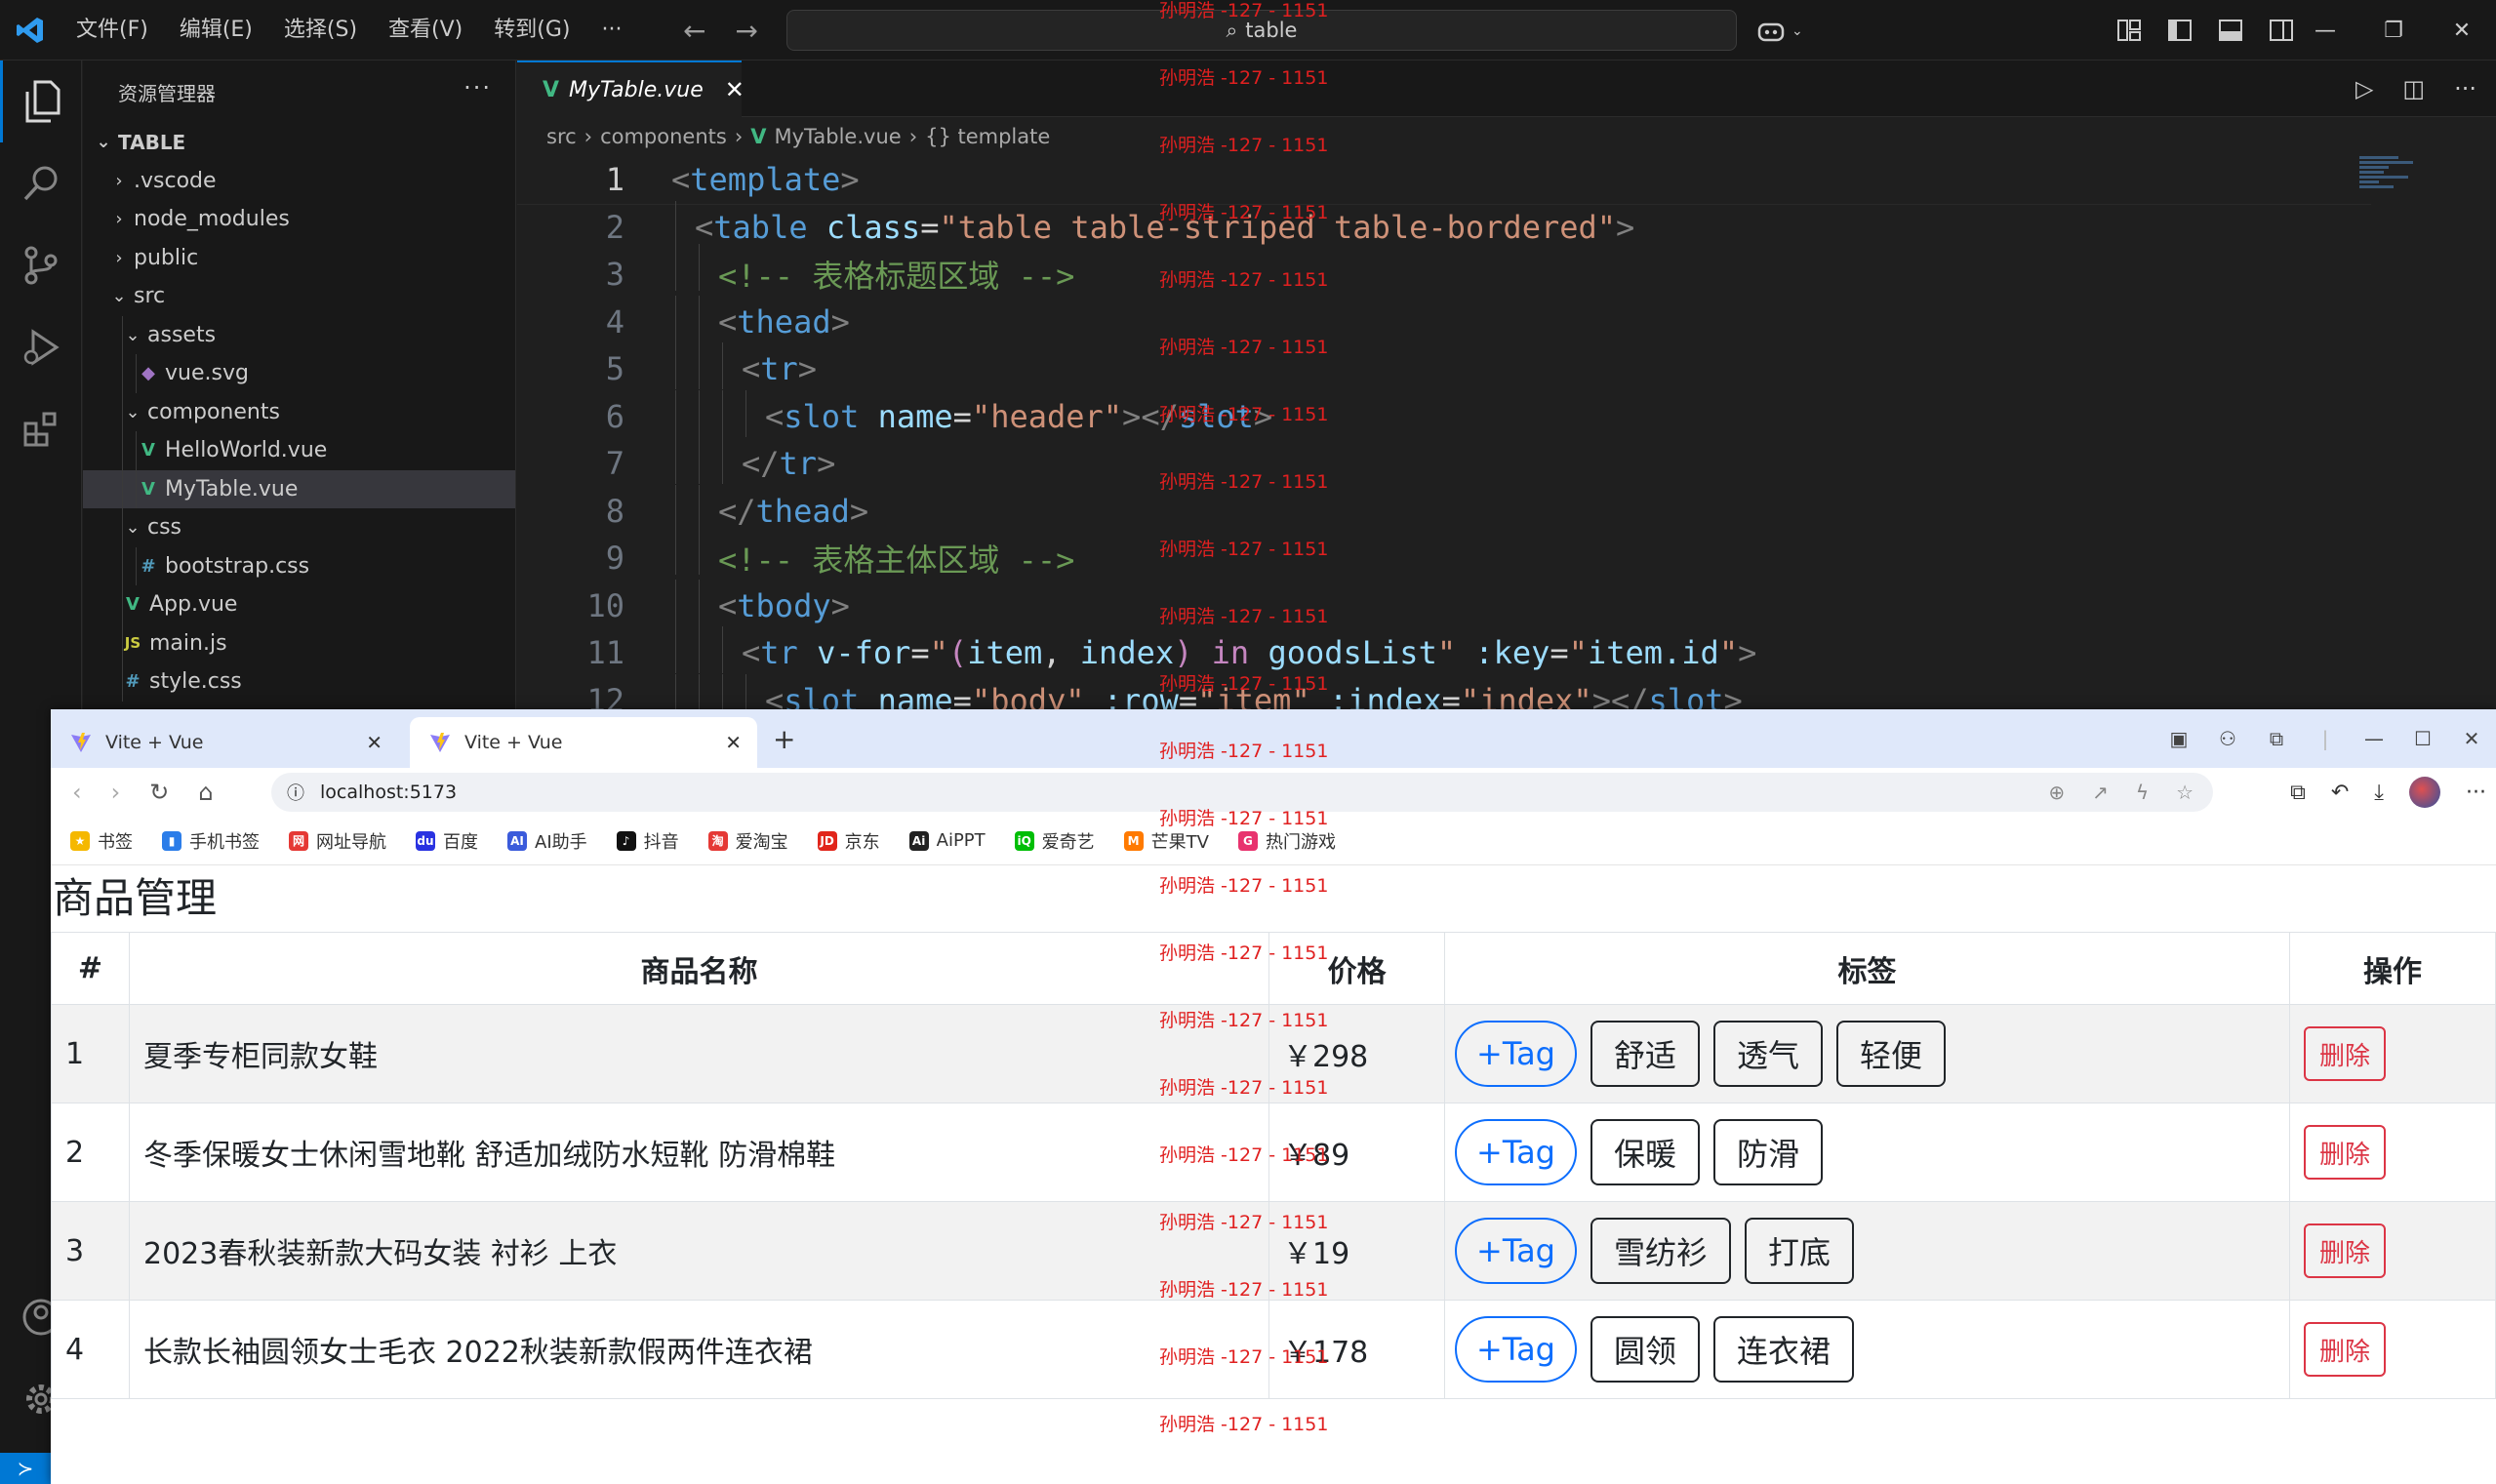 Image resolution: width=2496 pixels, height=1484 pixels. Describe the element at coordinates (611, 30) in the screenshot. I see `menu-item: ···` at that location.